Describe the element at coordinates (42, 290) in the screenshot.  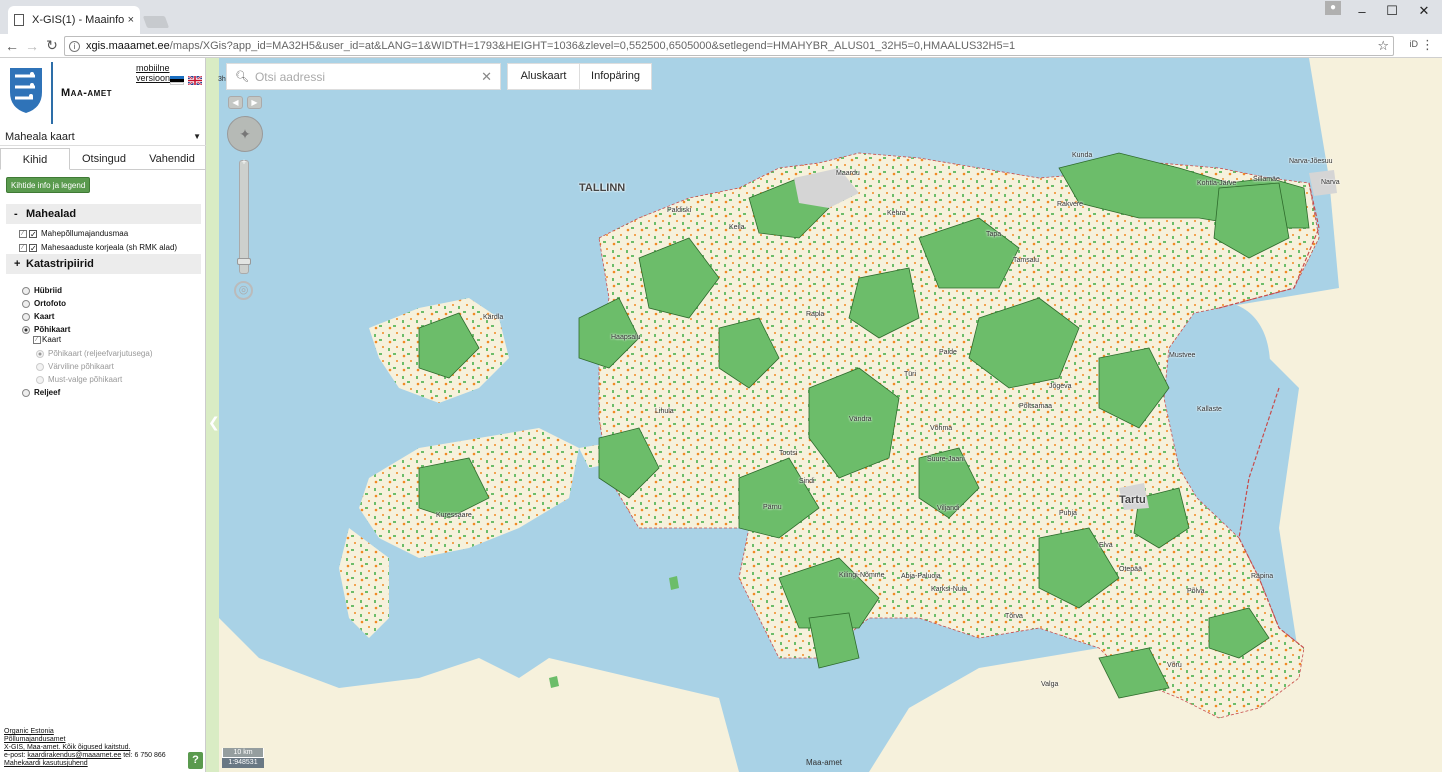
I see `base-option-hybriid: Hübriid` at that location.